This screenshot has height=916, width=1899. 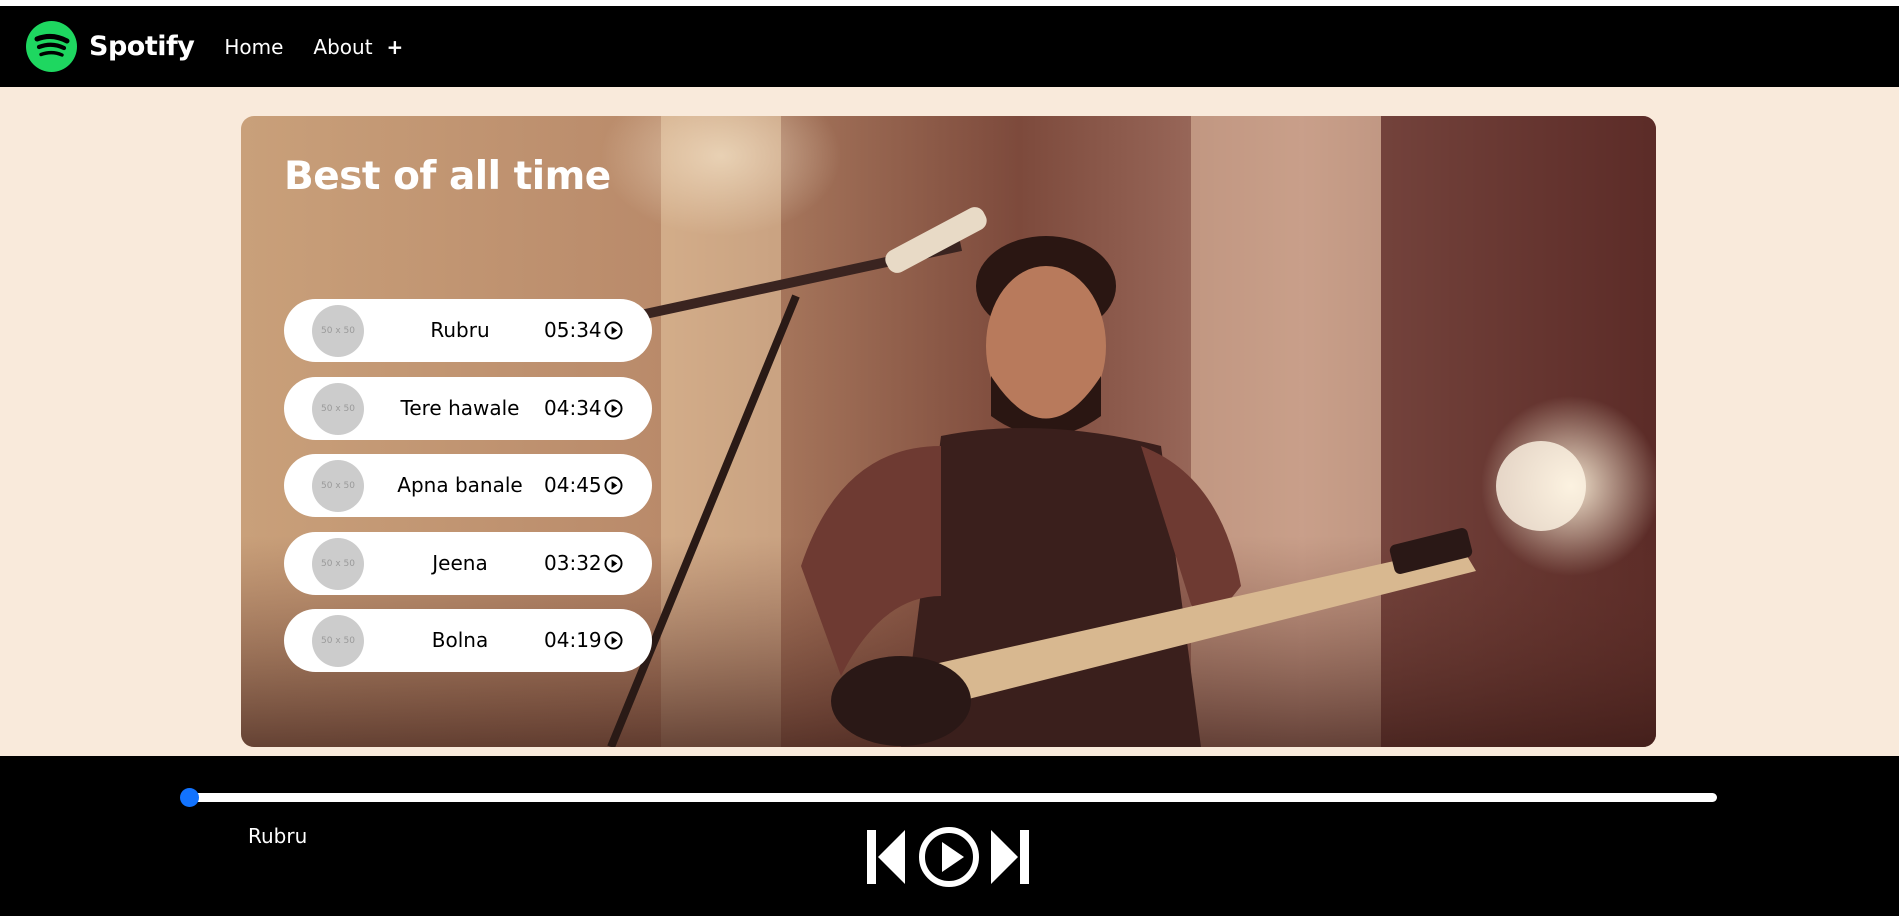 I want to click on next-icon, so click(x=1010, y=857).